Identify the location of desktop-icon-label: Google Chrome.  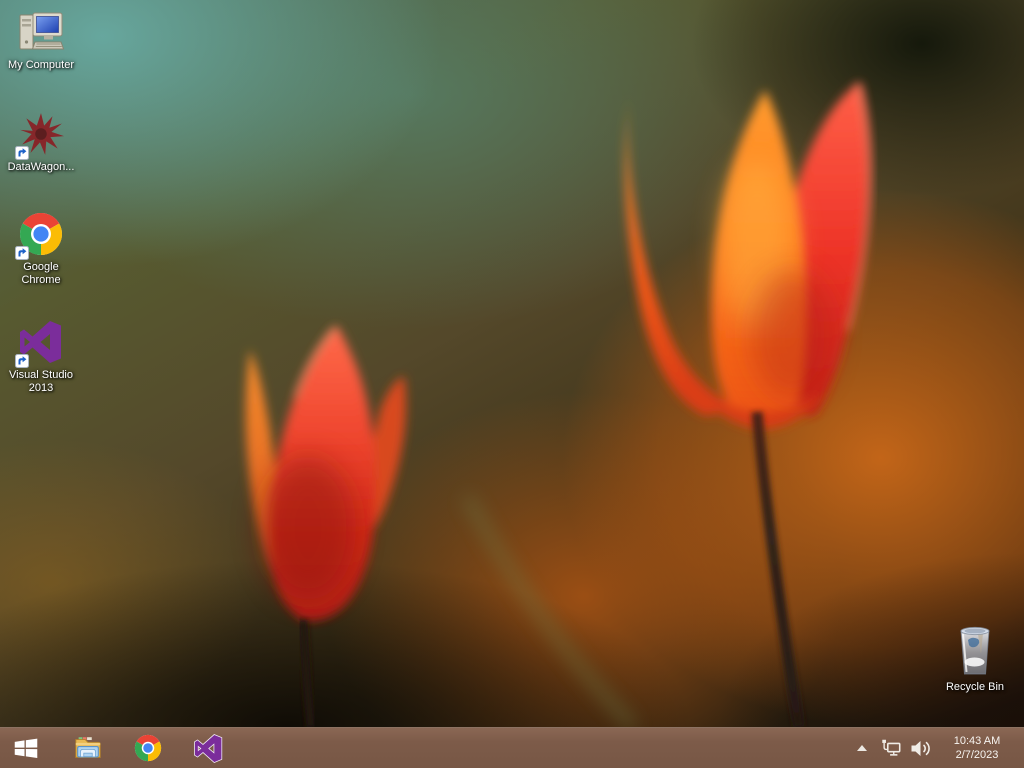
(41, 273).